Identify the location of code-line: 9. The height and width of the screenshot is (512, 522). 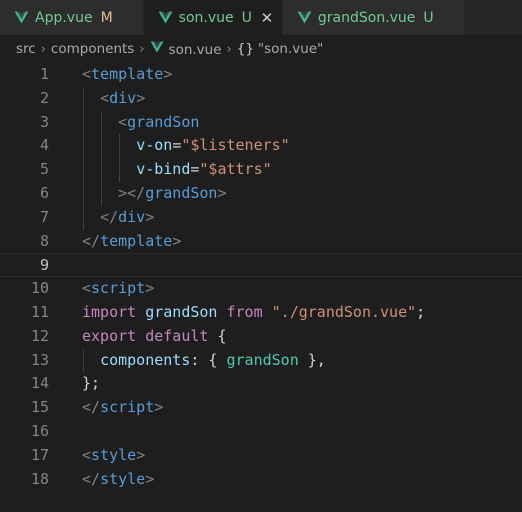
(261, 265).